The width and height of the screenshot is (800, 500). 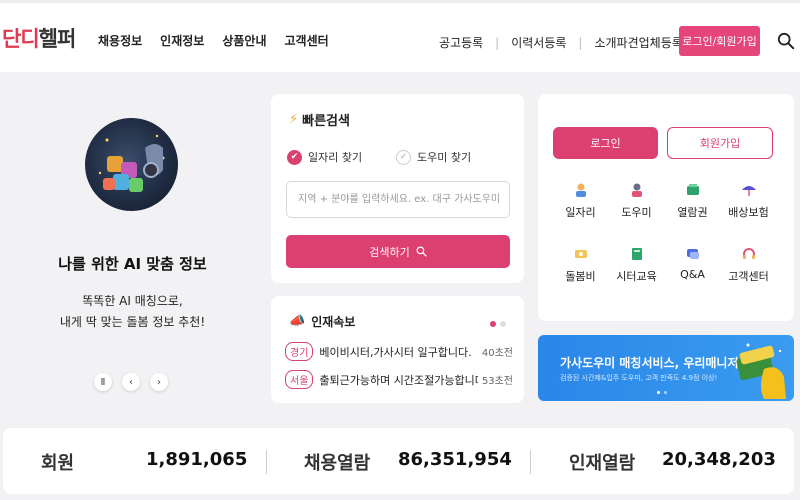 What do you see at coordinates (639, 378) in the screenshot?
I see `banner-subtitle: 검증된 시간제&입주 도우미, 고객 만족도 4.9점 이상!` at bounding box center [639, 378].